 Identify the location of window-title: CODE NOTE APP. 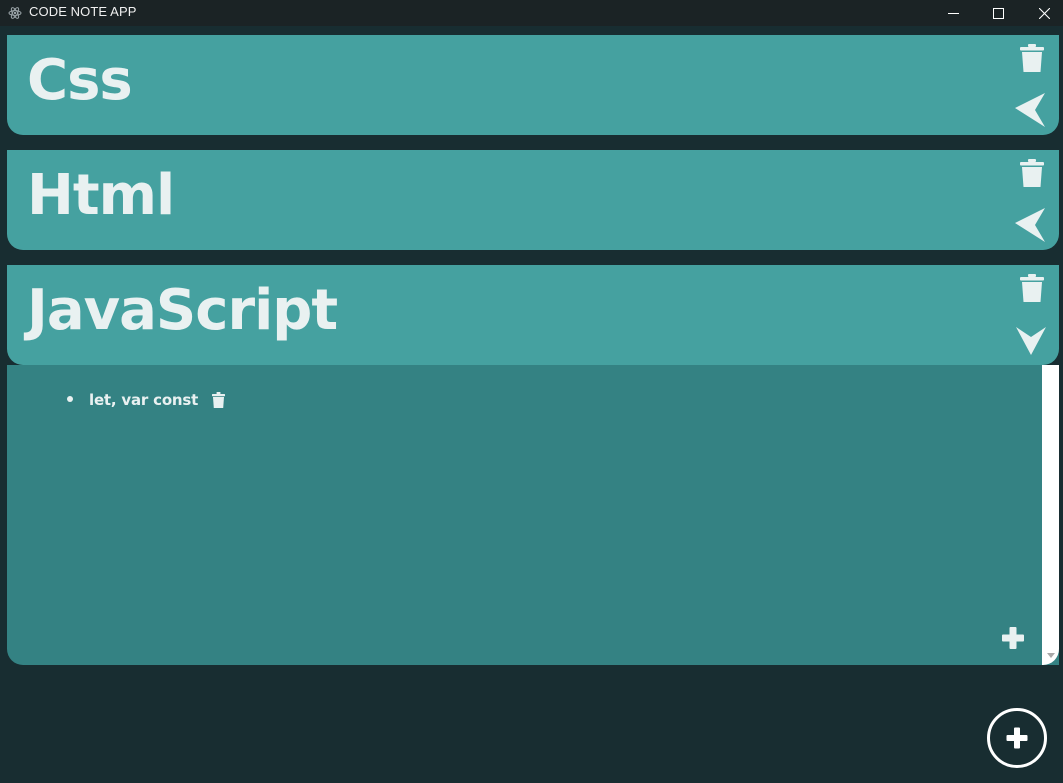
(83, 11).